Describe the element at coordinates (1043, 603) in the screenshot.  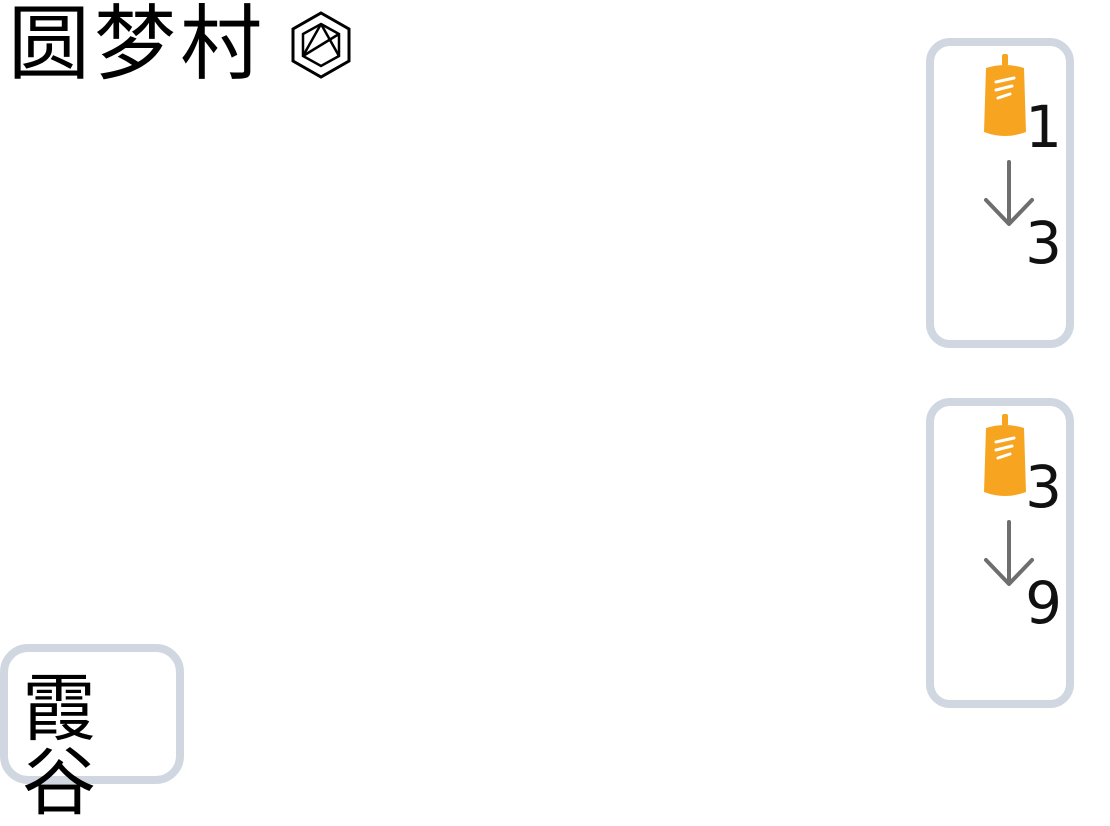
I see `trade-to-count: 9` at that location.